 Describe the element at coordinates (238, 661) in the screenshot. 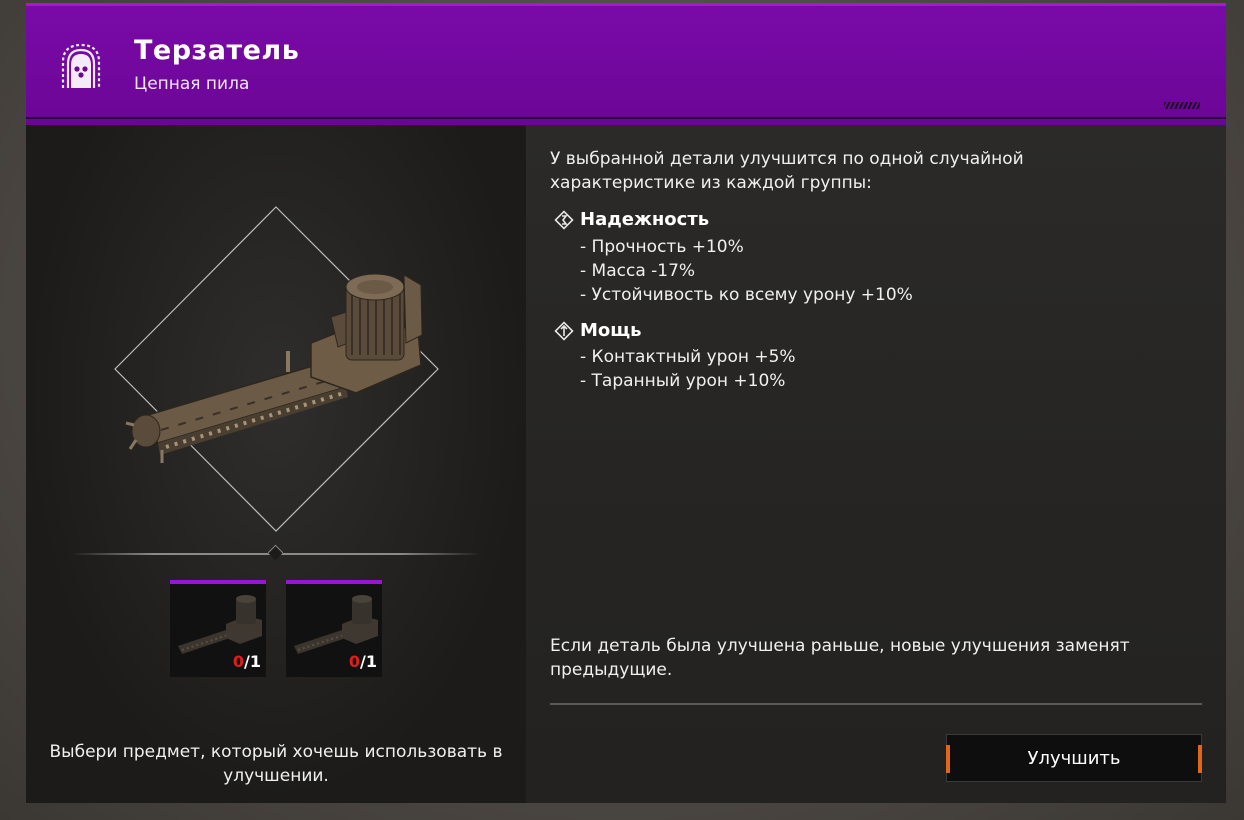

I see `slot-1-have: 0` at that location.